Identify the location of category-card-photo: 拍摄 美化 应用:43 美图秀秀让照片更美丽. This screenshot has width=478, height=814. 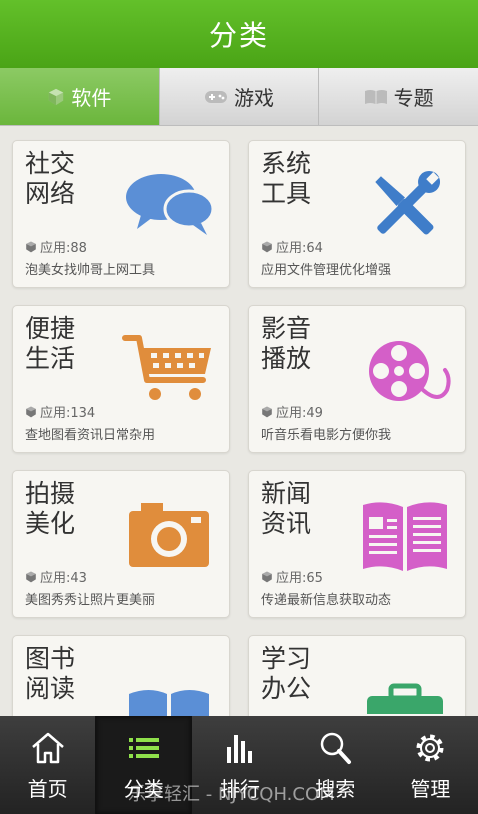
(121, 544).